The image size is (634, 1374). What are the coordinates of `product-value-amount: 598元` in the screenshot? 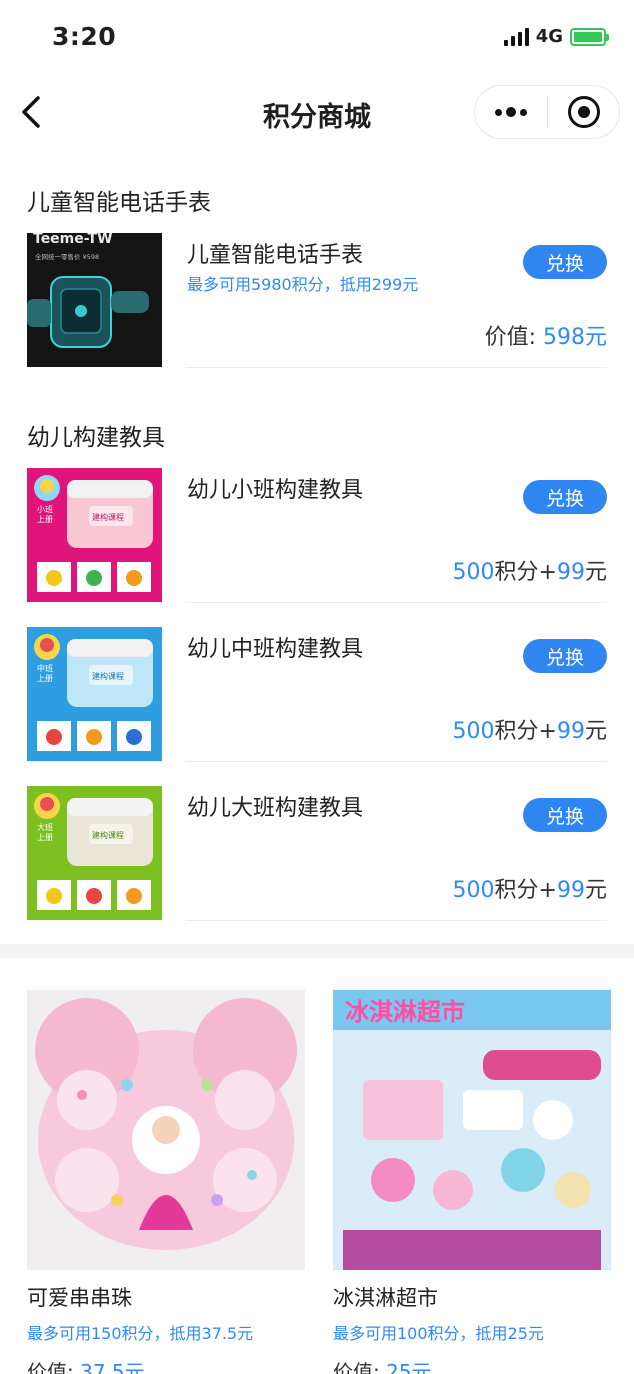 It's located at (575, 337).